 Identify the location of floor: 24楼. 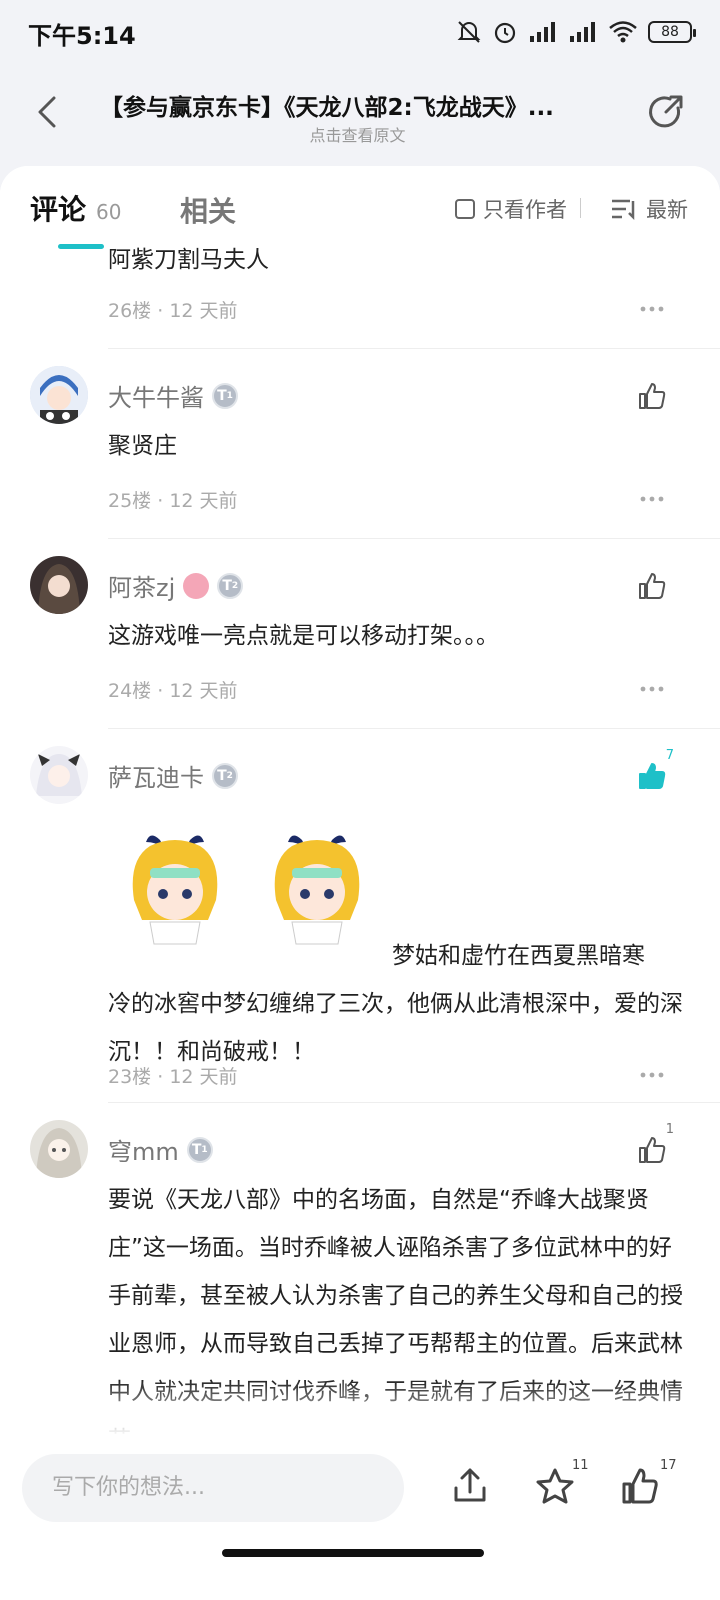
(130, 691).